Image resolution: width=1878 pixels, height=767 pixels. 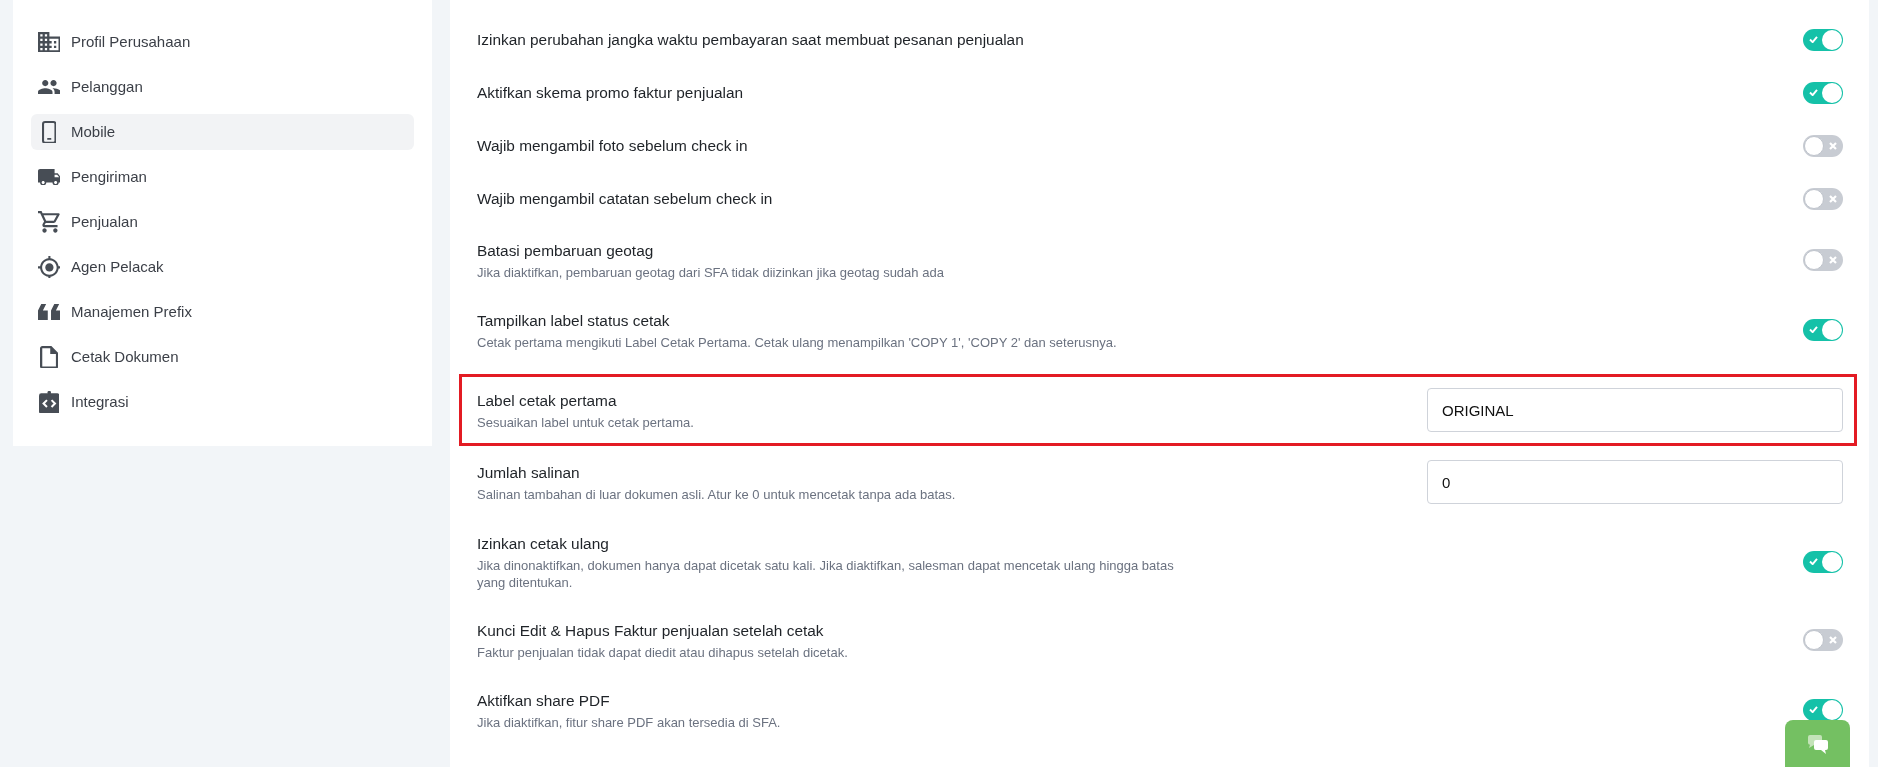 What do you see at coordinates (222, 312) in the screenshot?
I see `sidebar-item: Manajemen Prefix` at bounding box center [222, 312].